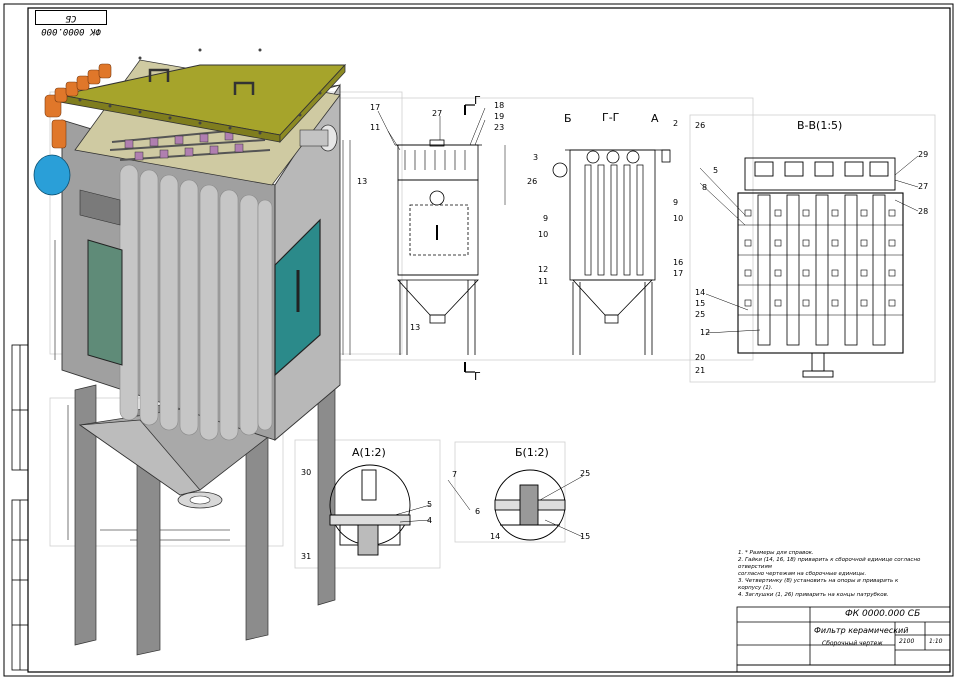  What do you see at coordinates (907, 641) in the screenshot?
I see `mass-value: 2100` at bounding box center [907, 641].